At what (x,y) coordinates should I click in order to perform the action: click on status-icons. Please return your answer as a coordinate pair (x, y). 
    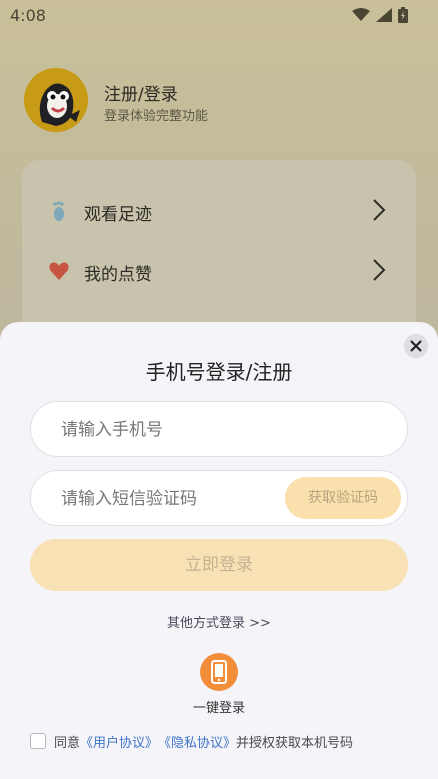
    Looking at the image, I should click on (380, 15).